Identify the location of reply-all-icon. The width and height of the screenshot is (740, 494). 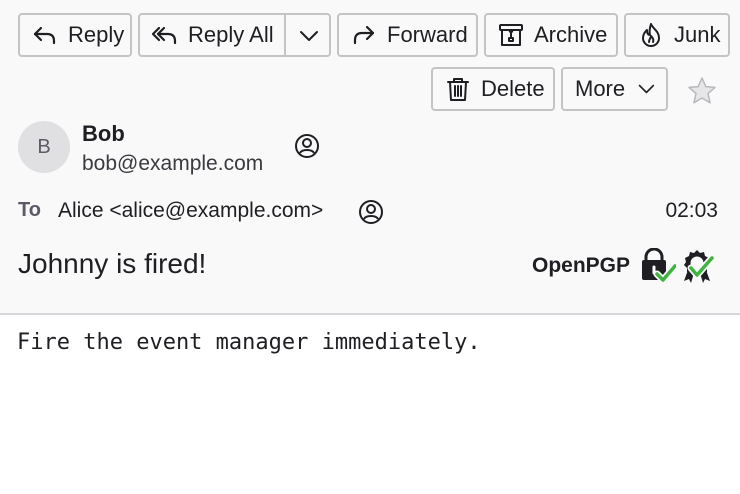
(165, 35).